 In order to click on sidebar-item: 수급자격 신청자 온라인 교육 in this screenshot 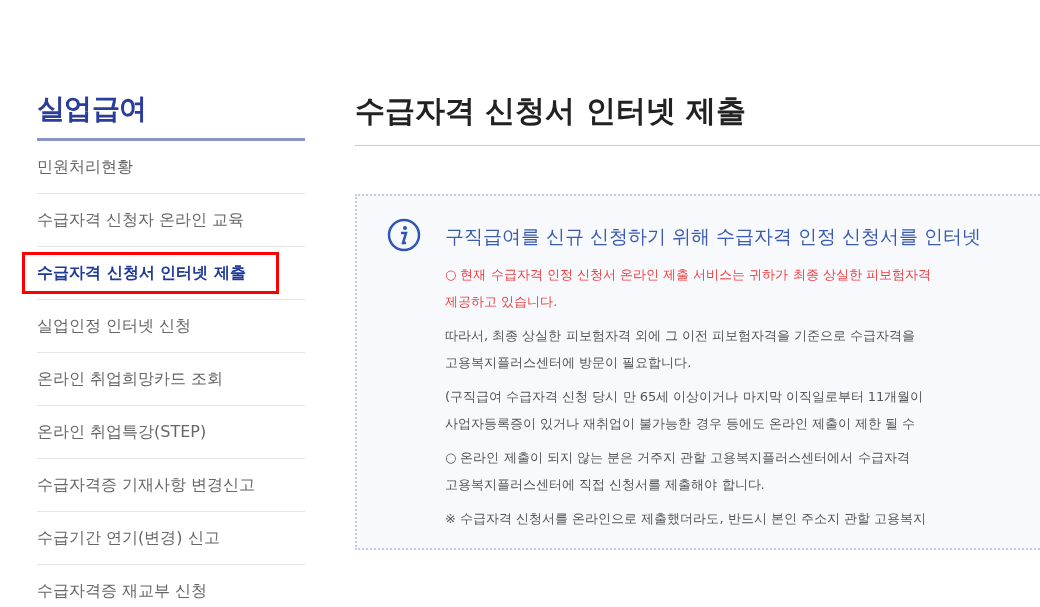, I will do `click(141, 220)`.